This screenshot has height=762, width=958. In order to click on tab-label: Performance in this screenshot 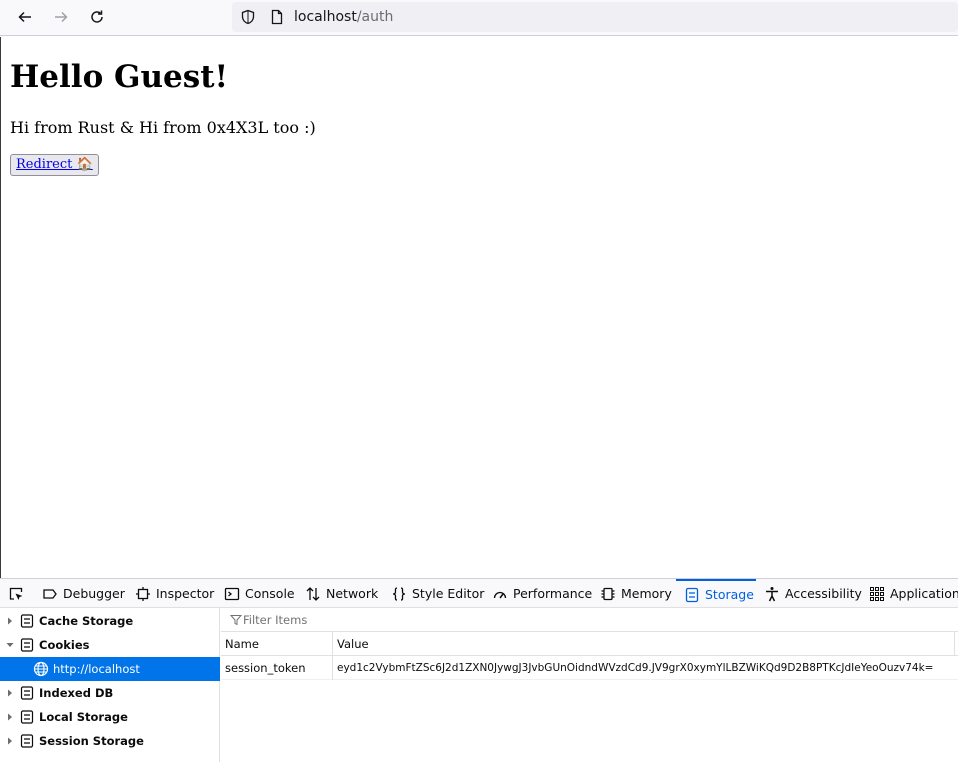, I will do `click(553, 593)`.